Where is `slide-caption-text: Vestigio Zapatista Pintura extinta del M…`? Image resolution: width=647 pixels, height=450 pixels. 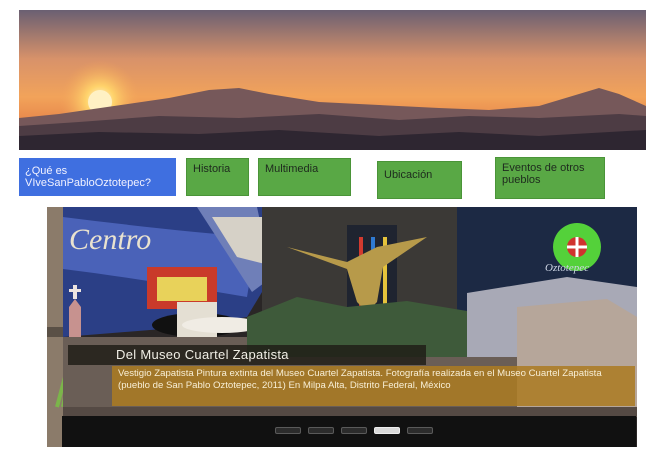
slide-caption-text: Vestigio Zapatista Pintura extinta del M… is located at coordinates (373, 386).